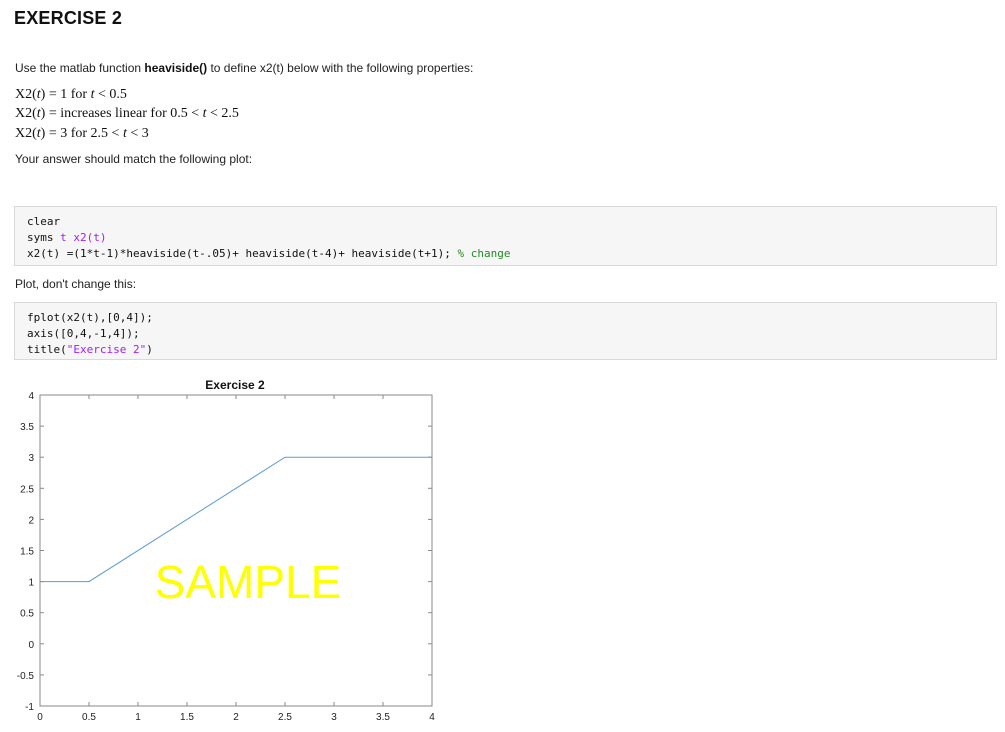 The width and height of the screenshot is (1005, 732). What do you see at coordinates (235, 385) in the screenshot?
I see `chart-title: Exercise 2` at bounding box center [235, 385].